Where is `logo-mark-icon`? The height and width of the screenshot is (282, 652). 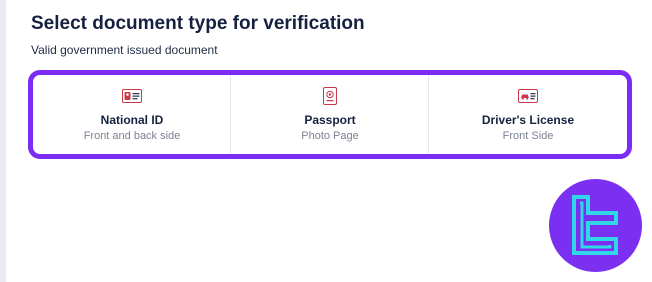 logo-mark-icon is located at coordinates (594, 224).